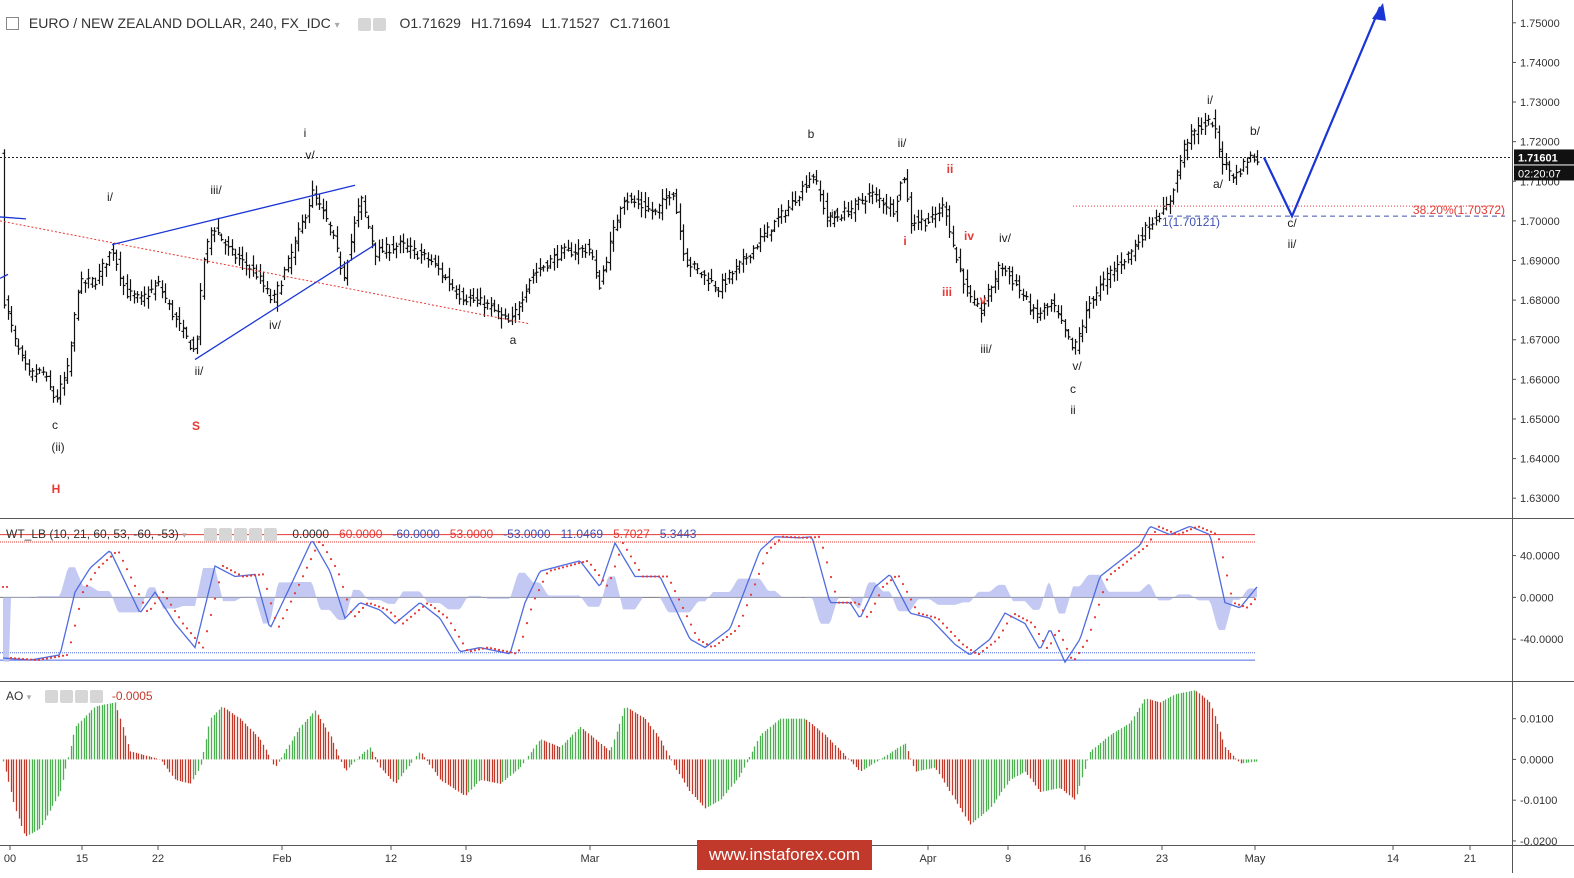 The width and height of the screenshot is (1574, 878). Describe the element at coordinates (904, 241) in the screenshot. I see `wave-label: i` at that location.